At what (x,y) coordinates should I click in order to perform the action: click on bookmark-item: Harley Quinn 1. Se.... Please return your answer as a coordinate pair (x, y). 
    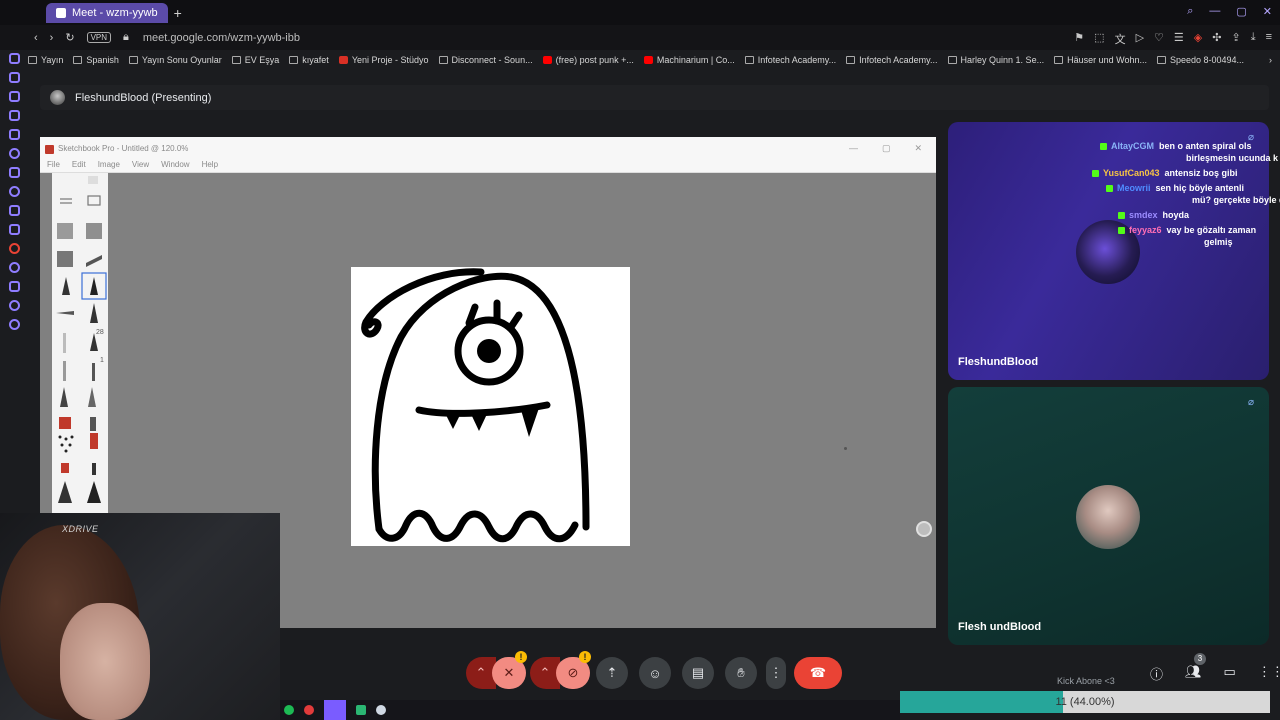
    Looking at the image, I should click on (995, 60).